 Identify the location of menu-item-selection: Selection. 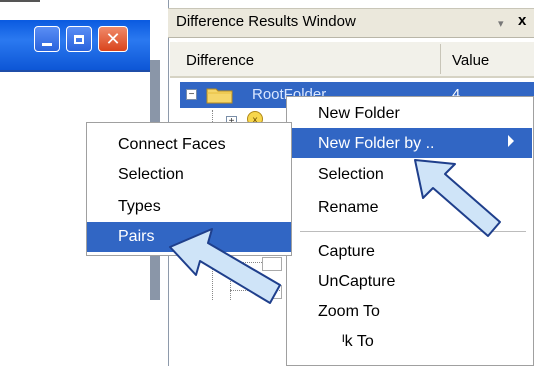
(351, 175).